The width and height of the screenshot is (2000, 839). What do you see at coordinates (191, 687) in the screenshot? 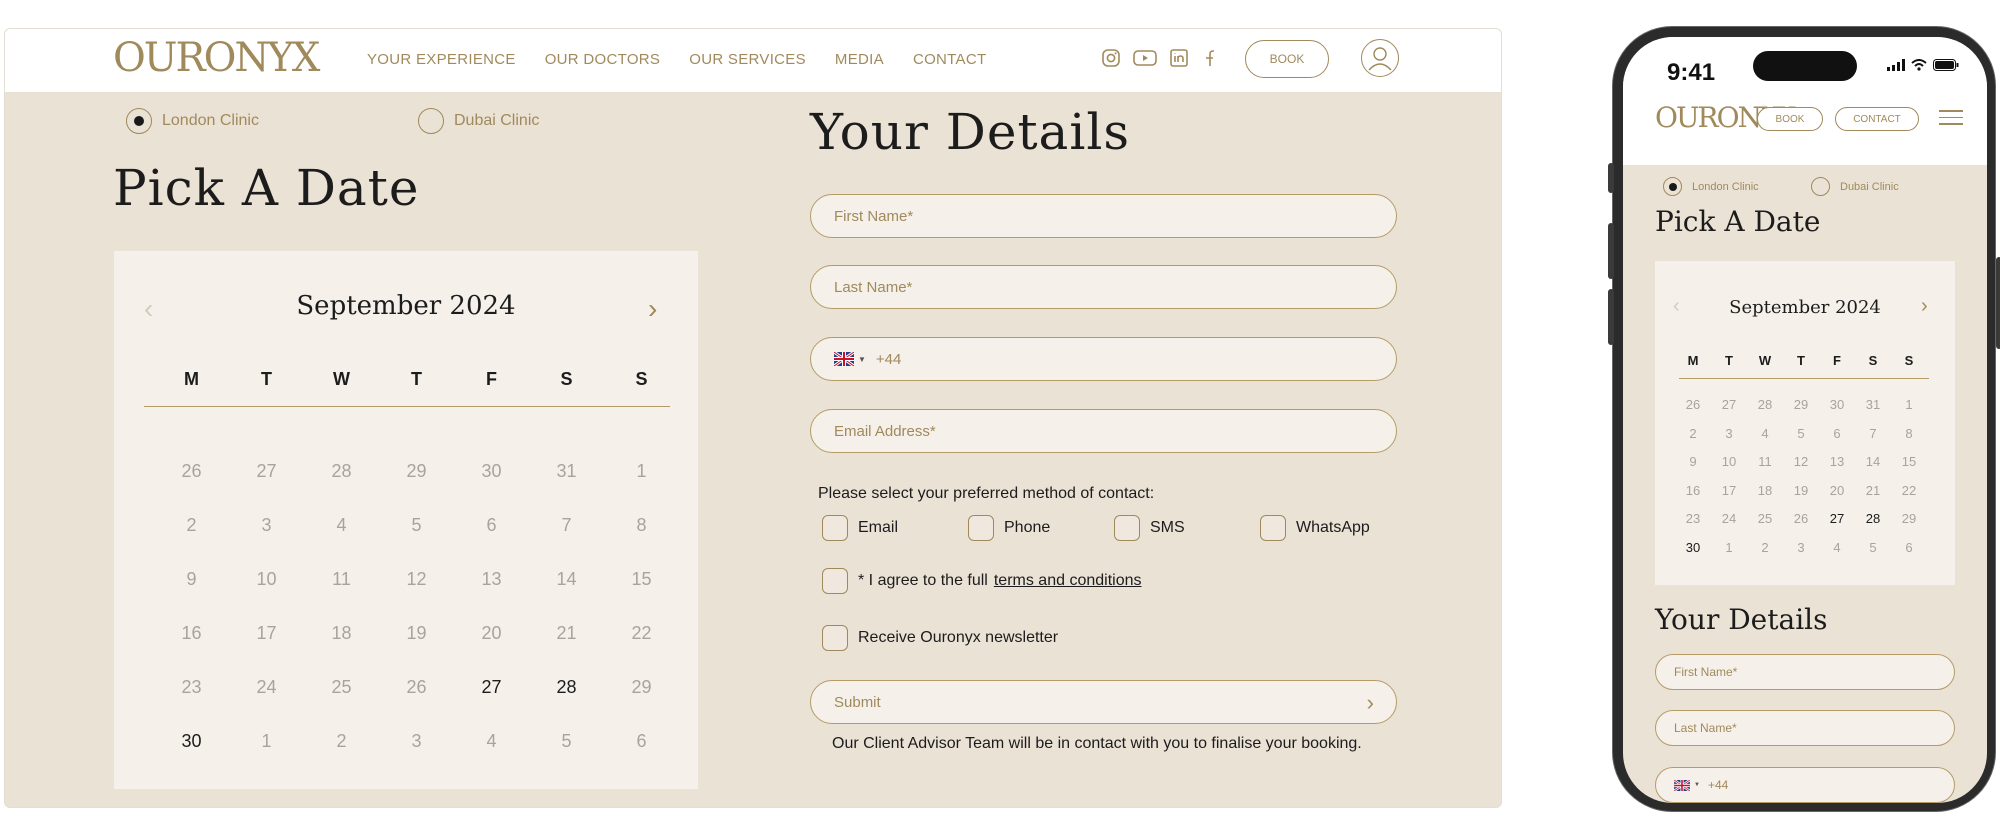
I see `calendar-day: 23` at bounding box center [191, 687].